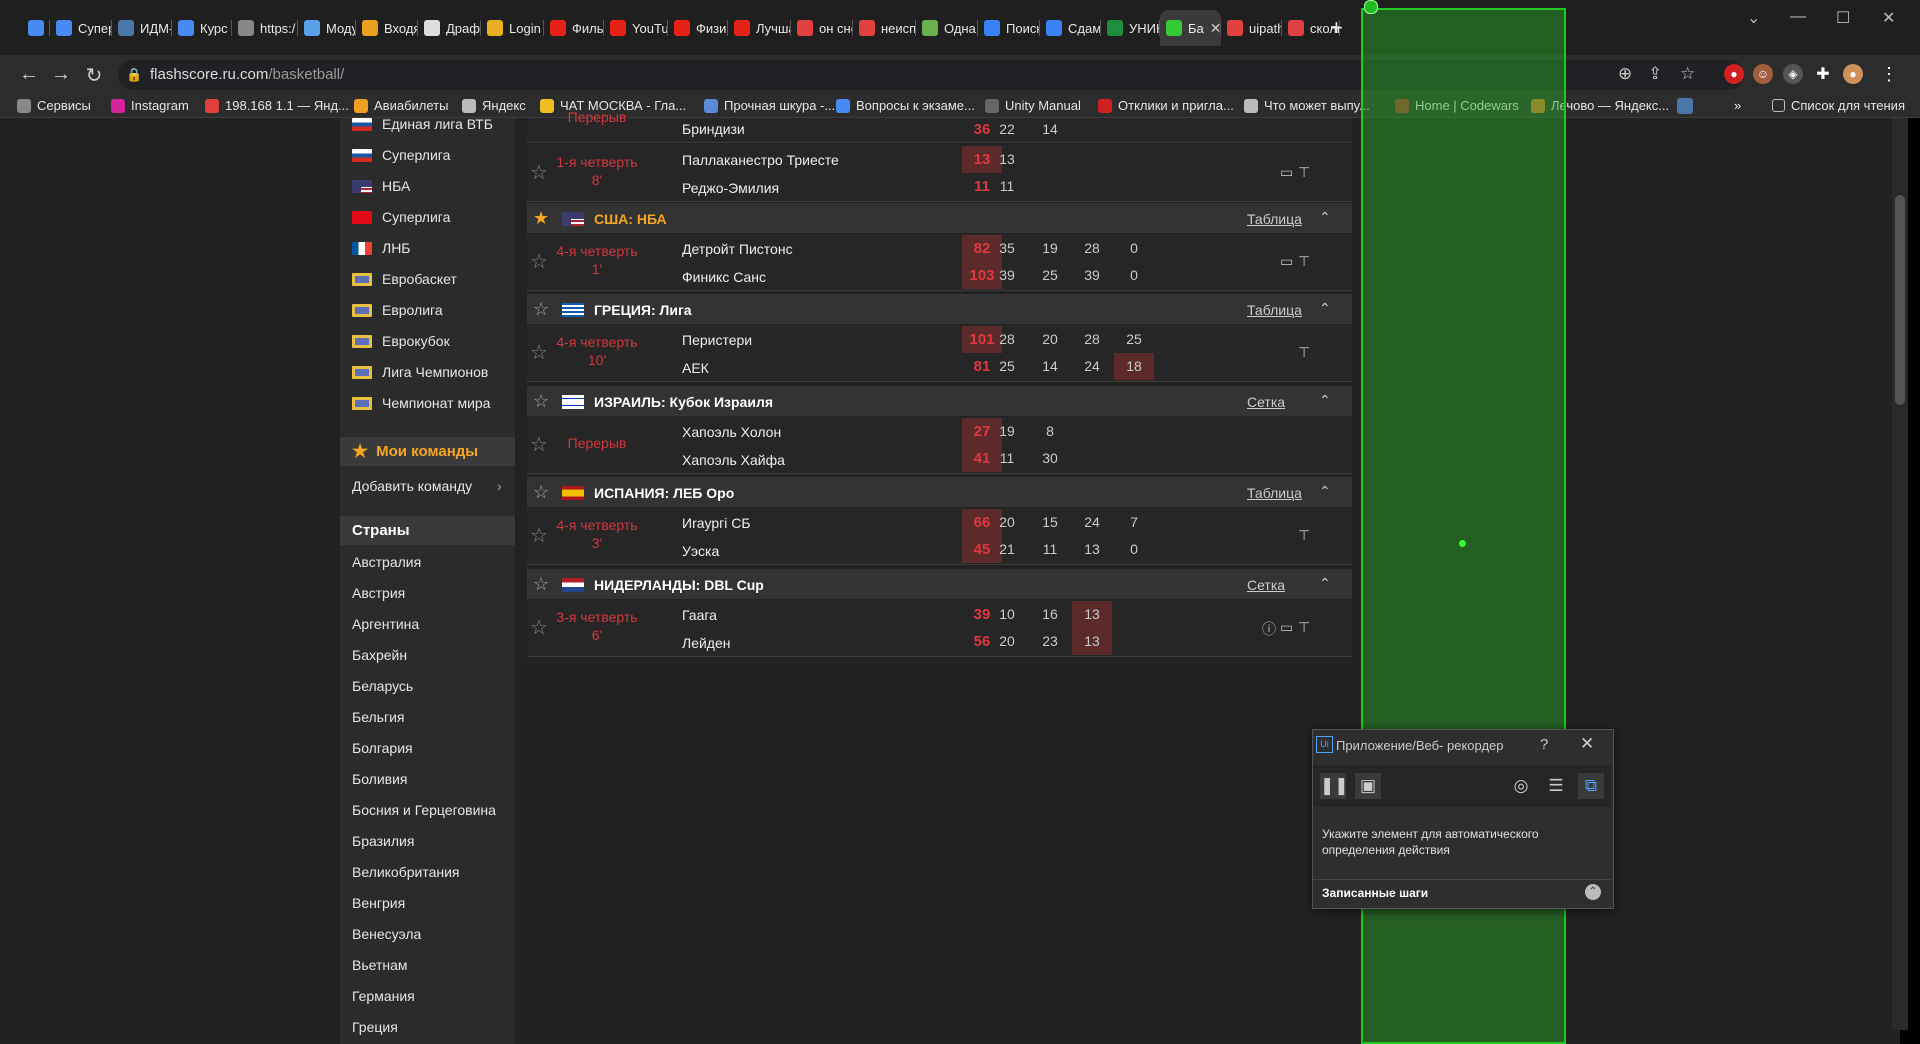 Image resolution: width=1920 pixels, height=1044 pixels. What do you see at coordinates (381, 186) in the screenshot?
I see `sidebar-league-item: НБА` at bounding box center [381, 186].